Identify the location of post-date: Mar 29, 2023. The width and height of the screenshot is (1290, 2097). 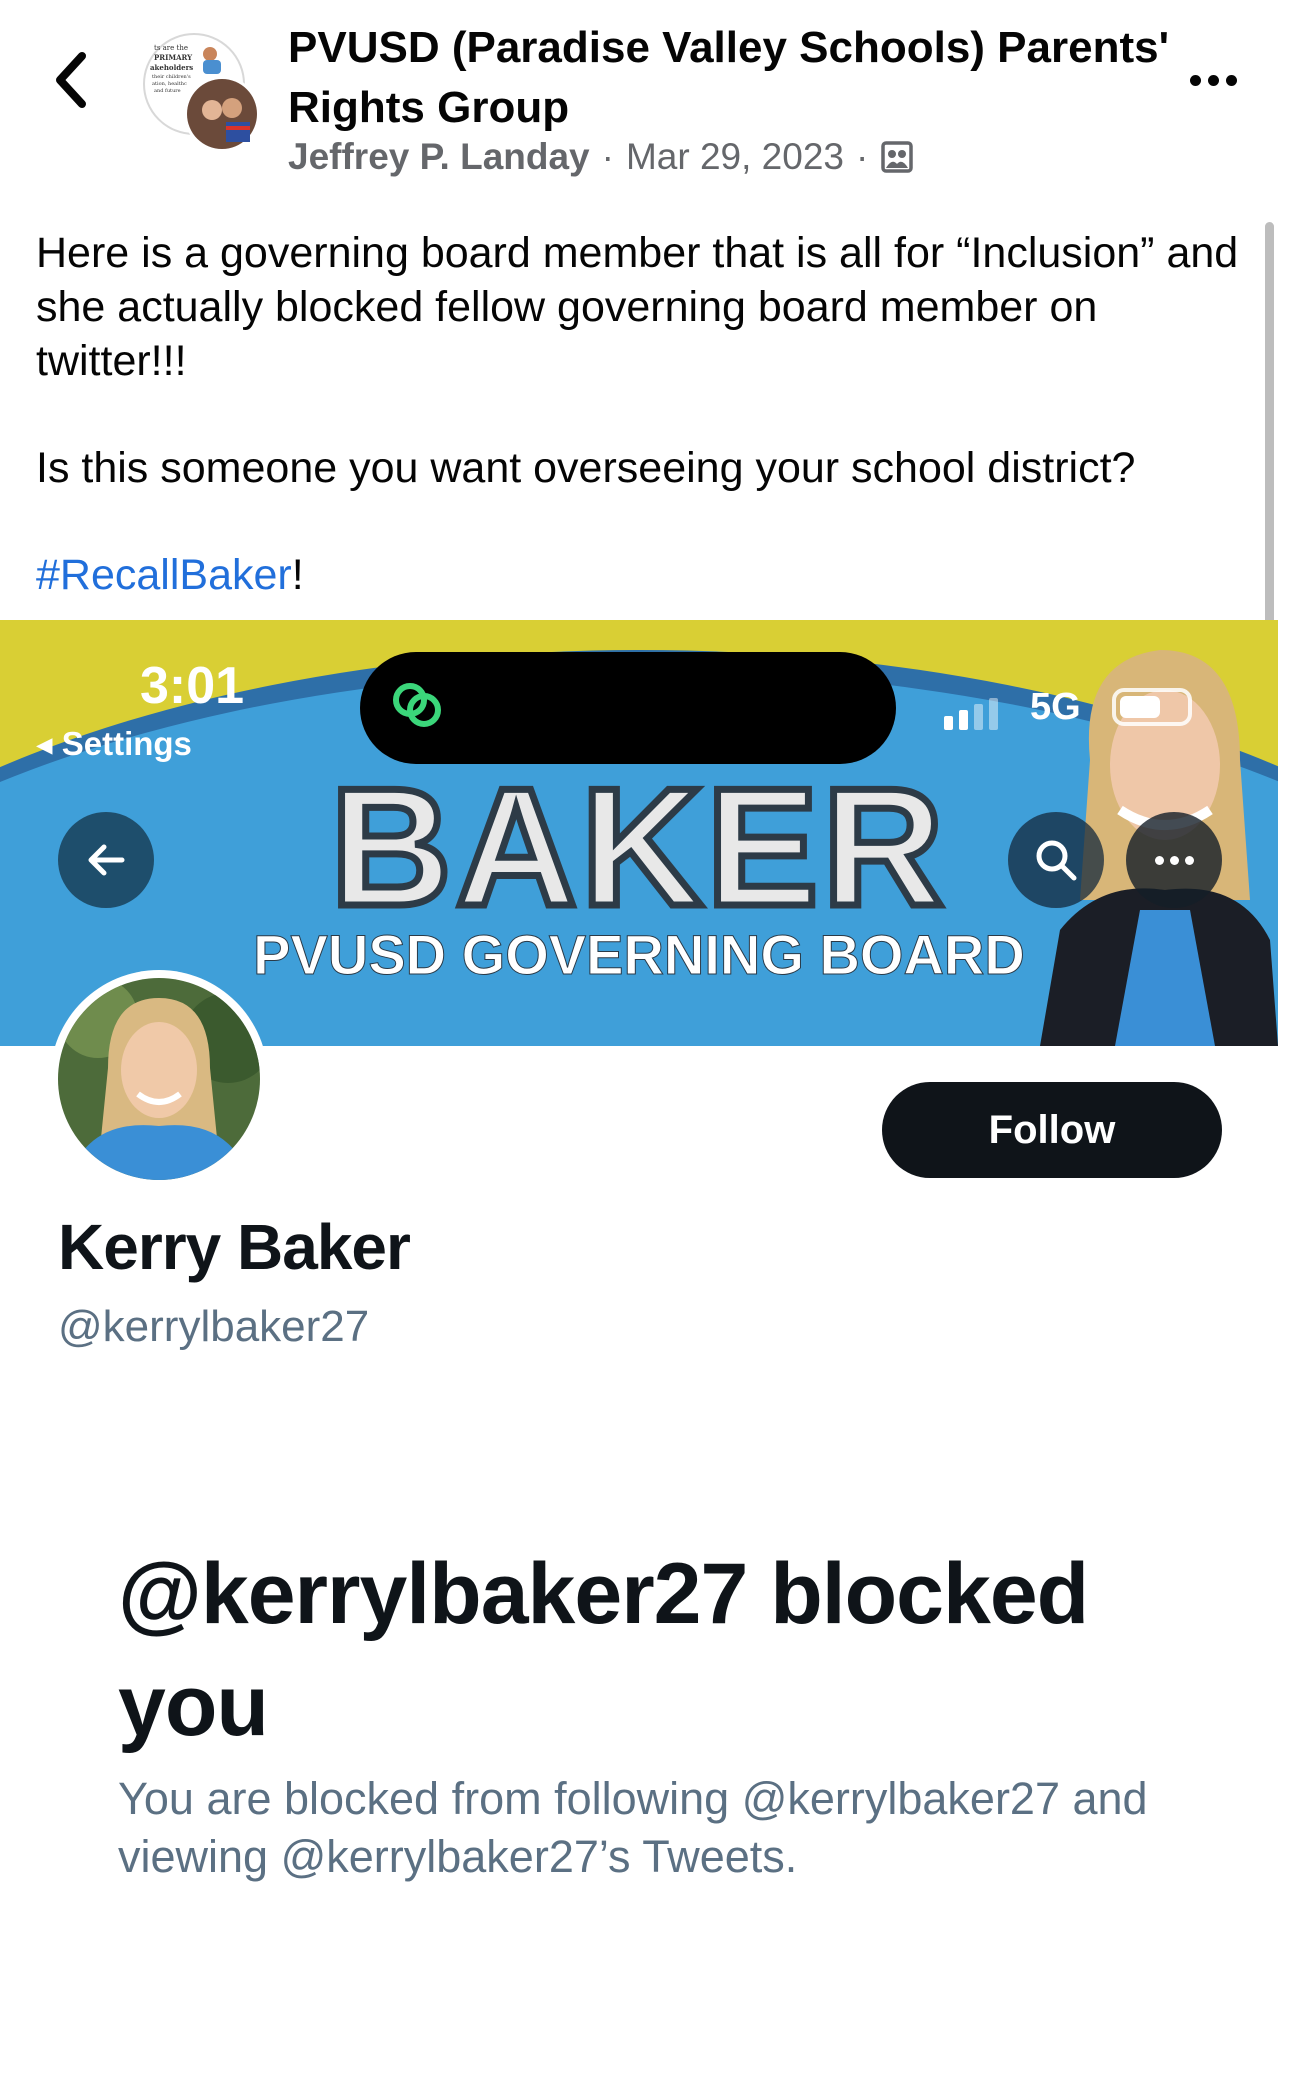
(735, 157).